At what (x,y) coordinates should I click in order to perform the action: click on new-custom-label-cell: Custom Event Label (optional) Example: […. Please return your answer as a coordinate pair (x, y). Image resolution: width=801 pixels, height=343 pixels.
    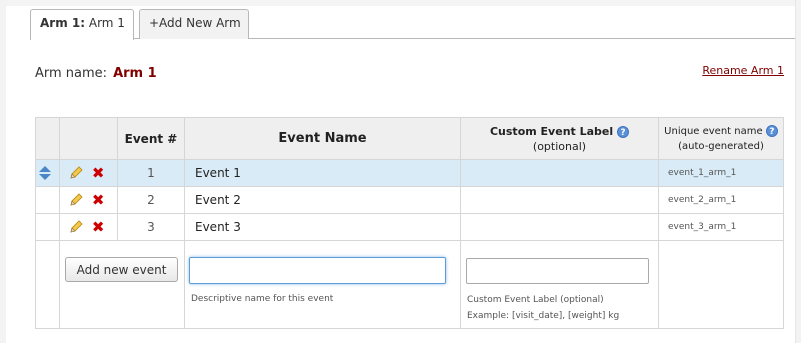
    Looking at the image, I should click on (559, 284).